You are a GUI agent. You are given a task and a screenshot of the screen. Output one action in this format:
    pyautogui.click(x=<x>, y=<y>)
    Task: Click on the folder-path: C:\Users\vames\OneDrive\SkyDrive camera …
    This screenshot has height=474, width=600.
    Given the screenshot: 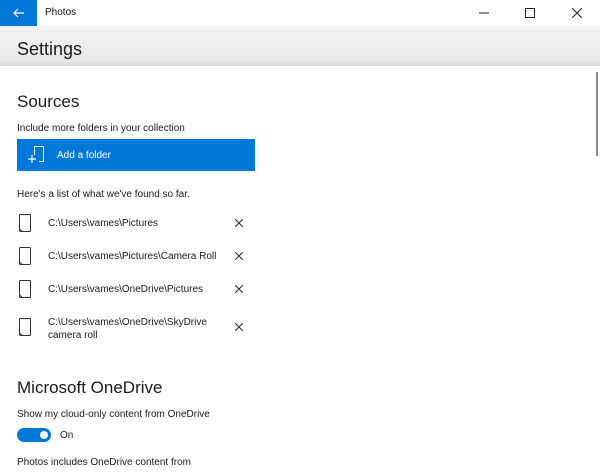 What is the action you would take?
    pyautogui.click(x=127, y=329)
    